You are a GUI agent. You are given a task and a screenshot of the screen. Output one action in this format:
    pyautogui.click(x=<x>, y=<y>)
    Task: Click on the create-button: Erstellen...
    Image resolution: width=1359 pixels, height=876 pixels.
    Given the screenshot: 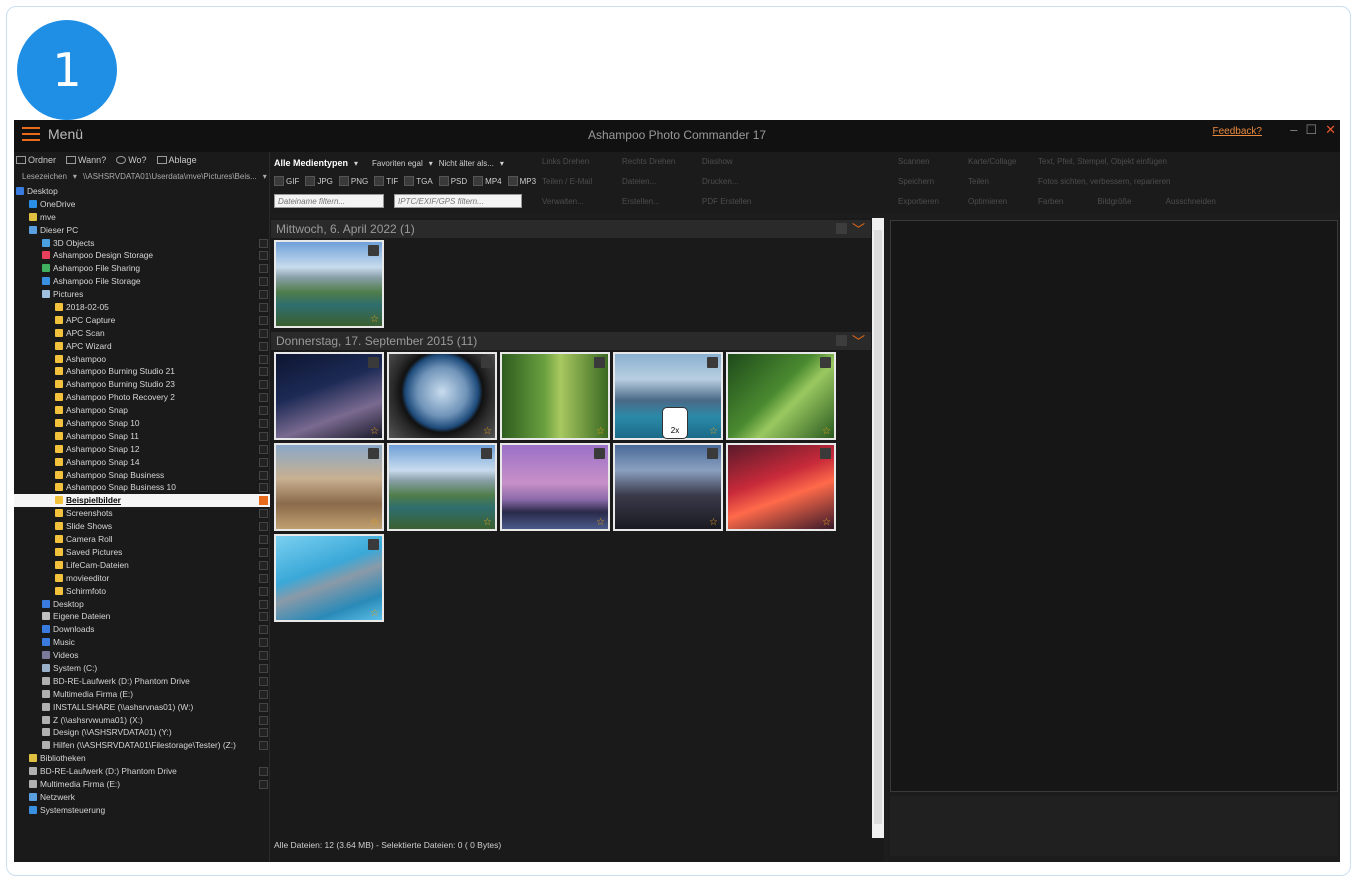 What is the action you would take?
    pyautogui.click(x=648, y=202)
    